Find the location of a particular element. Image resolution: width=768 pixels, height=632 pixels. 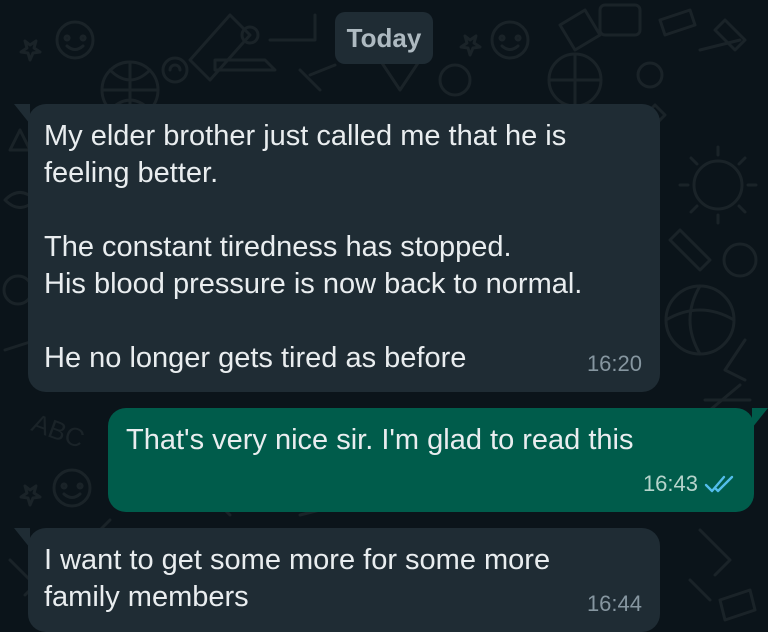

message-timestamp: 16:43 is located at coordinates (670, 483).